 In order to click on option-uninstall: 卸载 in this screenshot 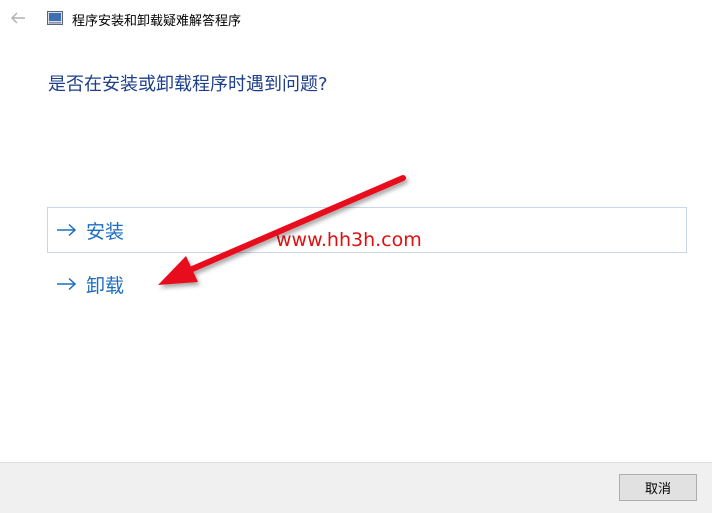, I will do `click(367, 284)`.